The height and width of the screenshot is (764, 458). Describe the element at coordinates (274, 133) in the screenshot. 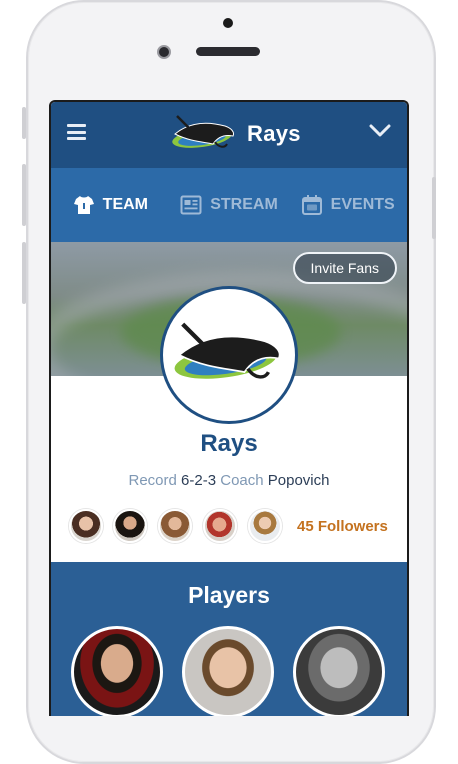

I see `header-team-title: Rays` at that location.